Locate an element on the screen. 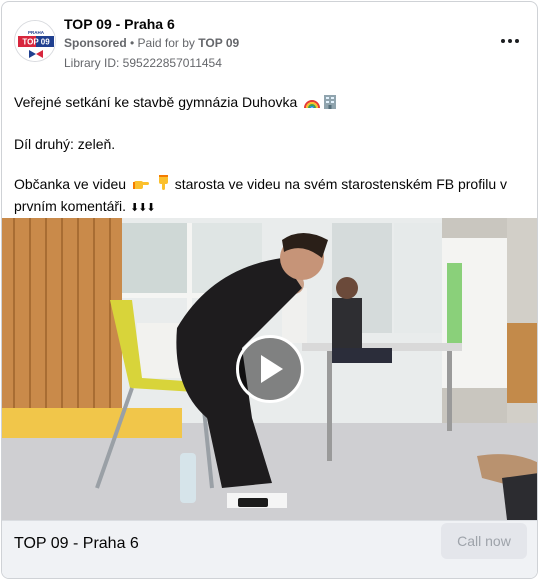  footer-page-name: TOP 09 - Praha 6 is located at coordinates (76, 544).